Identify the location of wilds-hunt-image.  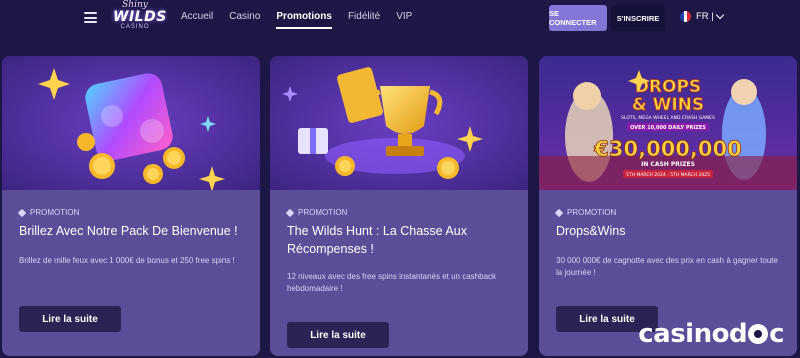
(399, 123).